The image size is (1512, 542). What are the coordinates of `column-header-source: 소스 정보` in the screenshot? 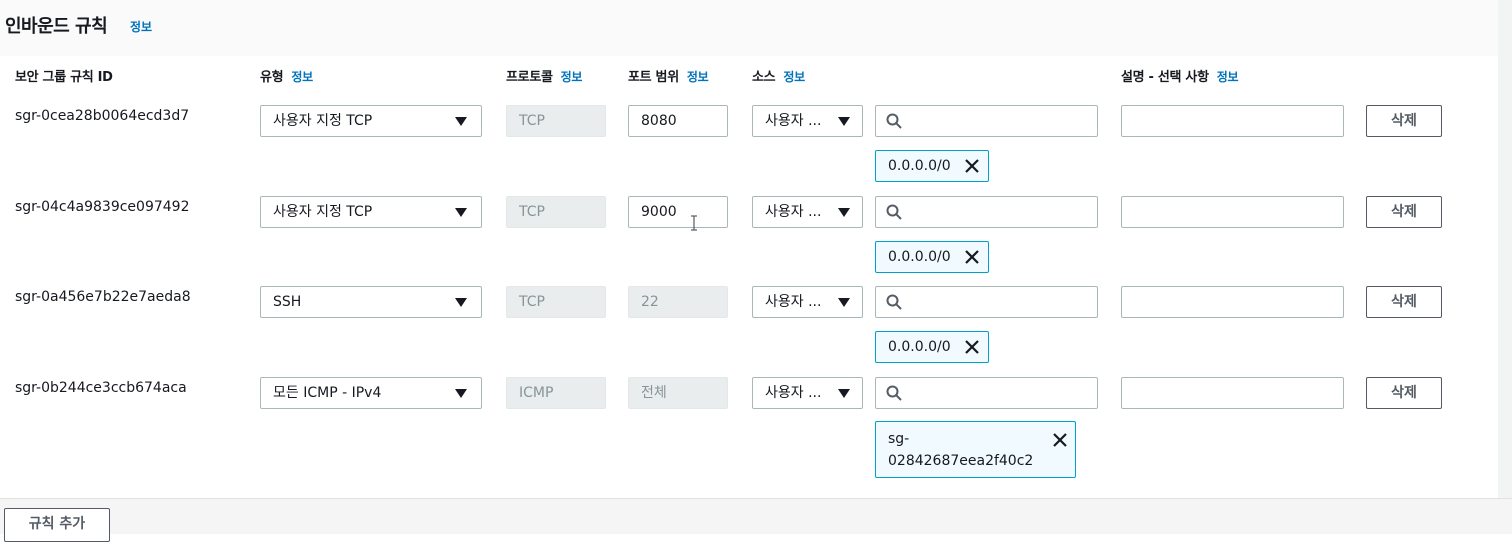 It's located at (778, 77).